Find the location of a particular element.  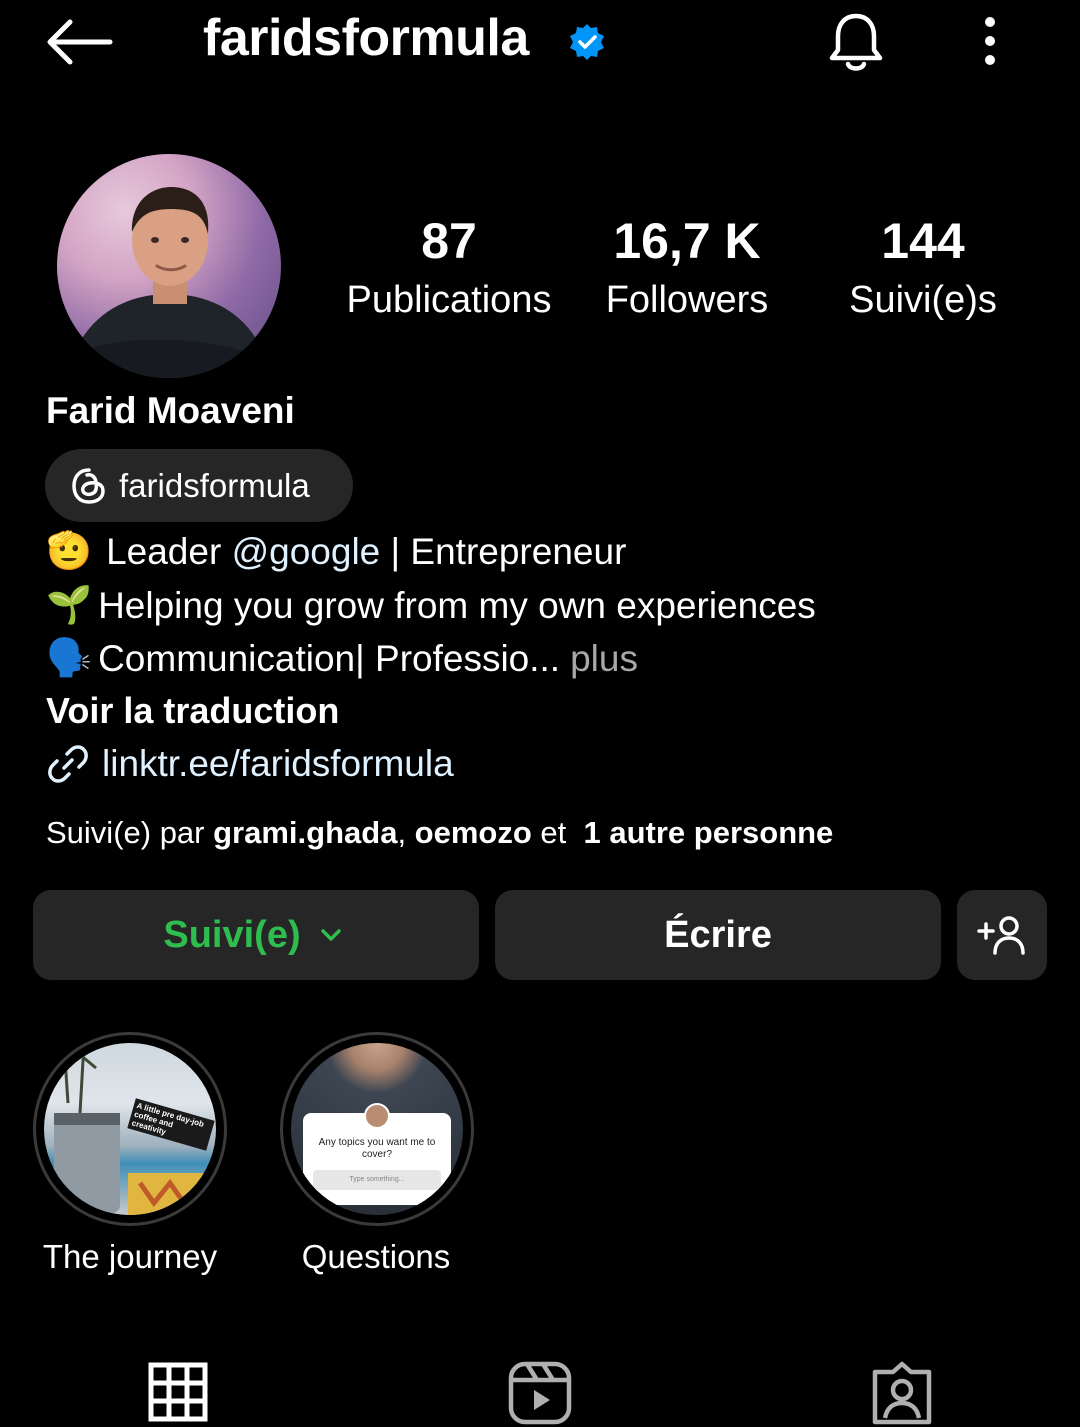

threads-handle: faridsformula is located at coordinates (214, 485).